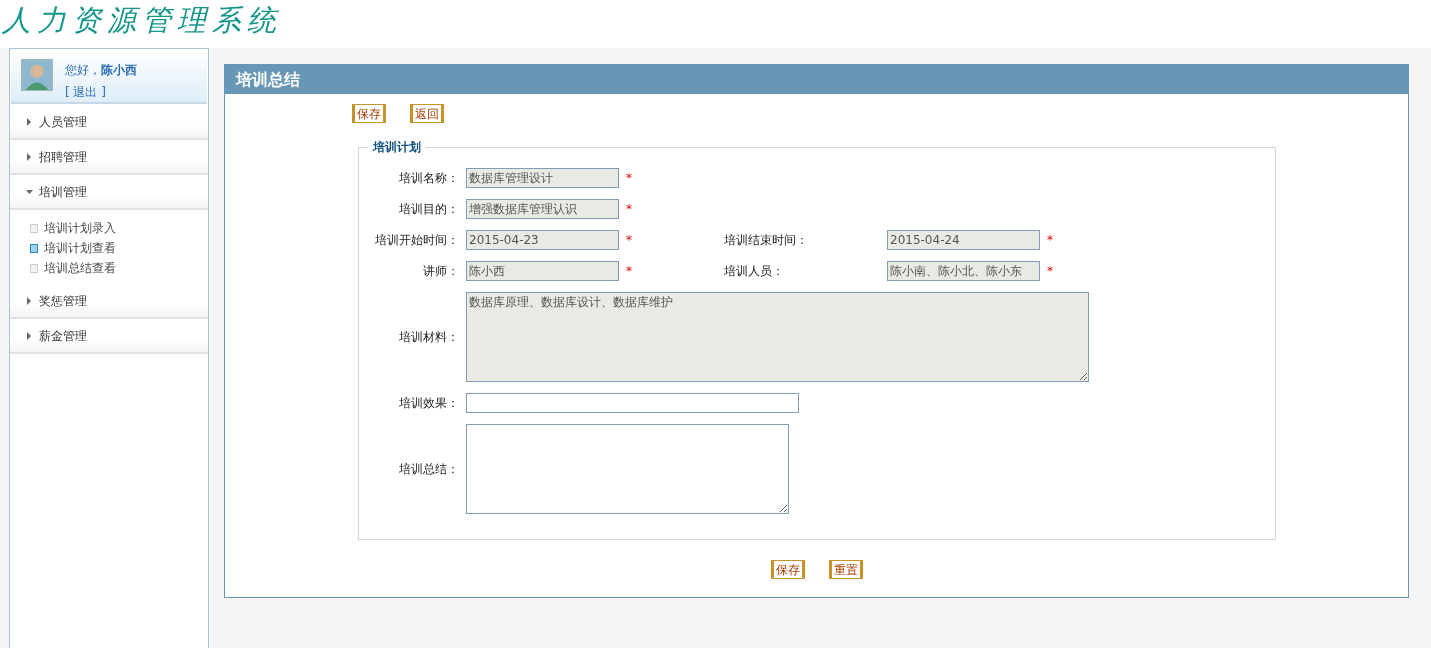 The image size is (1431, 648). What do you see at coordinates (429, 209) in the screenshot?
I see `field-label: 培训目的：` at bounding box center [429, 209].